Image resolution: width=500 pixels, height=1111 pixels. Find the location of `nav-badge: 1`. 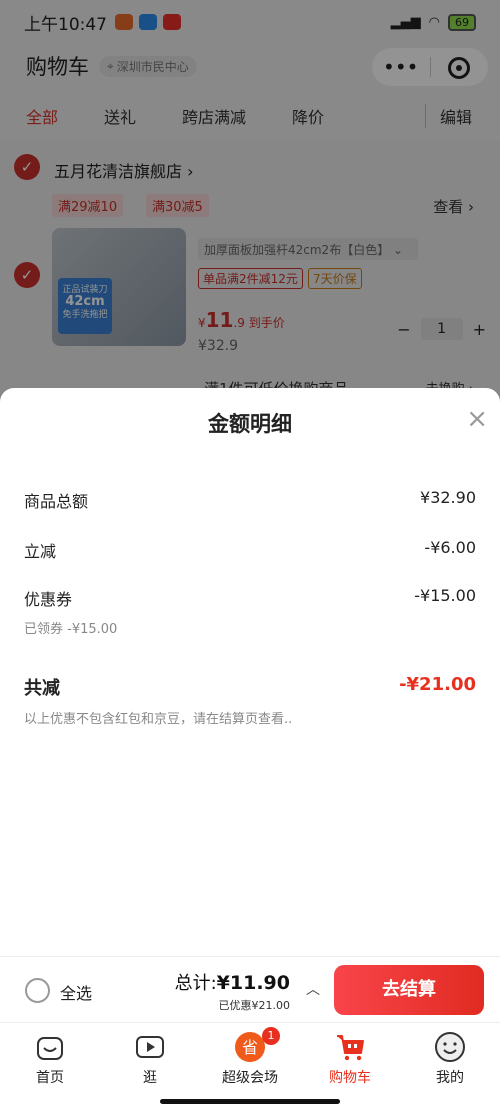

nav-badge: 1 is located at coordinates (271, 1036).